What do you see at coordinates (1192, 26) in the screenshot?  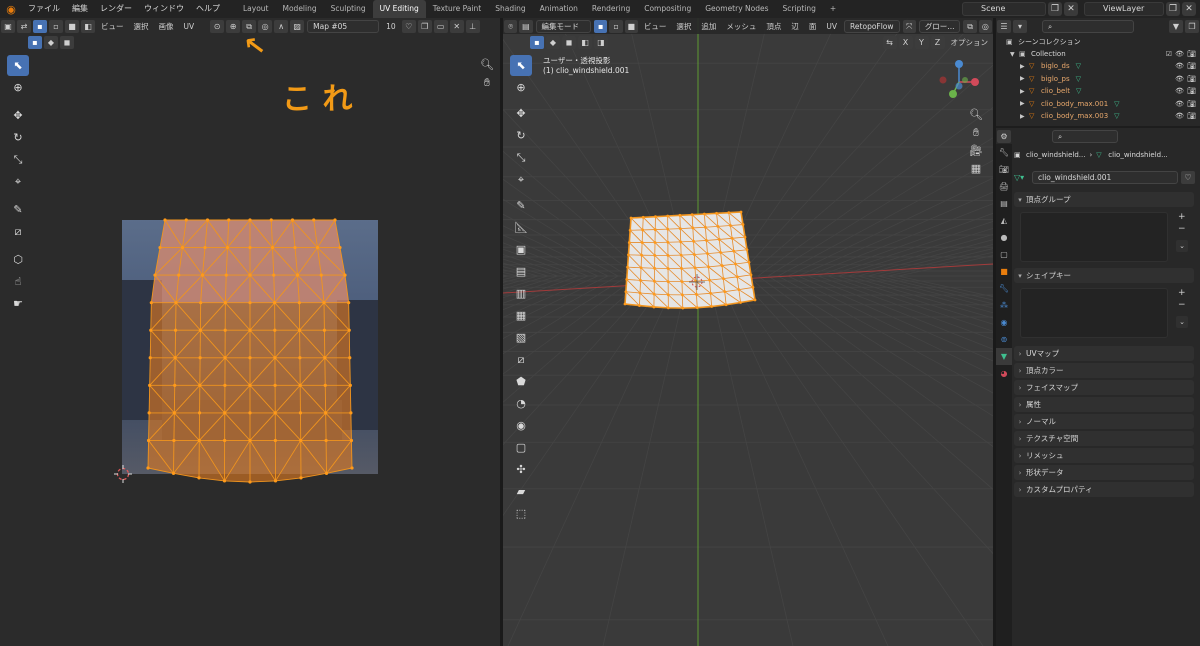 I see `new-collection-icon: ❐` at bounding box center [1192, 26].